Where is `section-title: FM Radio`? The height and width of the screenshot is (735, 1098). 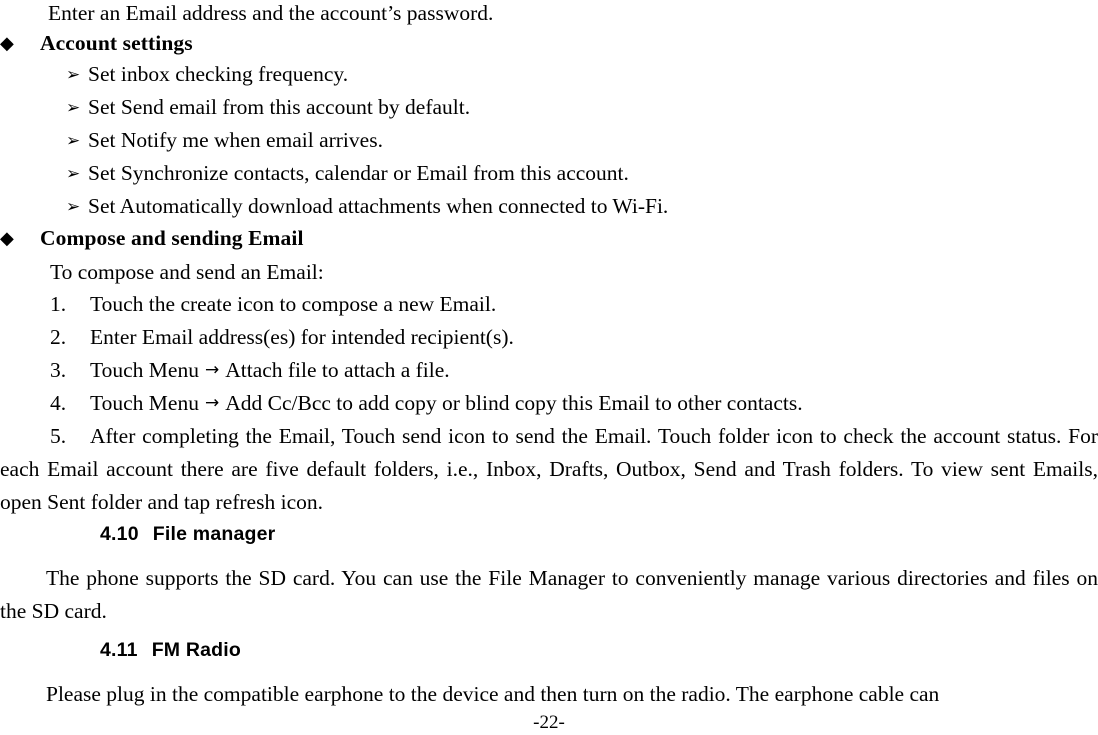 section-title: FM Radio is located at coordinates (196, 650).